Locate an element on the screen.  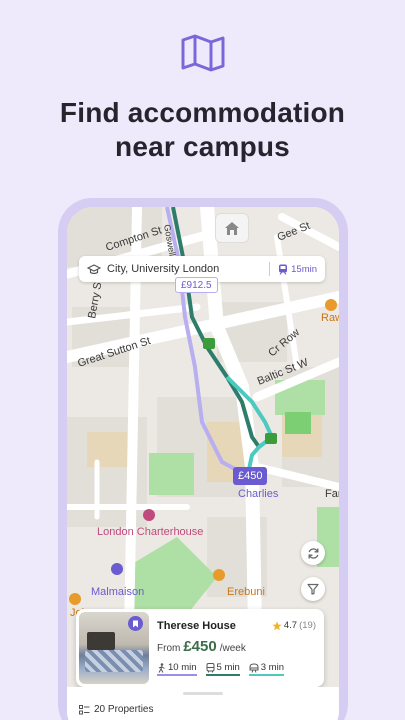
travel-time: 15min is located at coordinates (297, 269).